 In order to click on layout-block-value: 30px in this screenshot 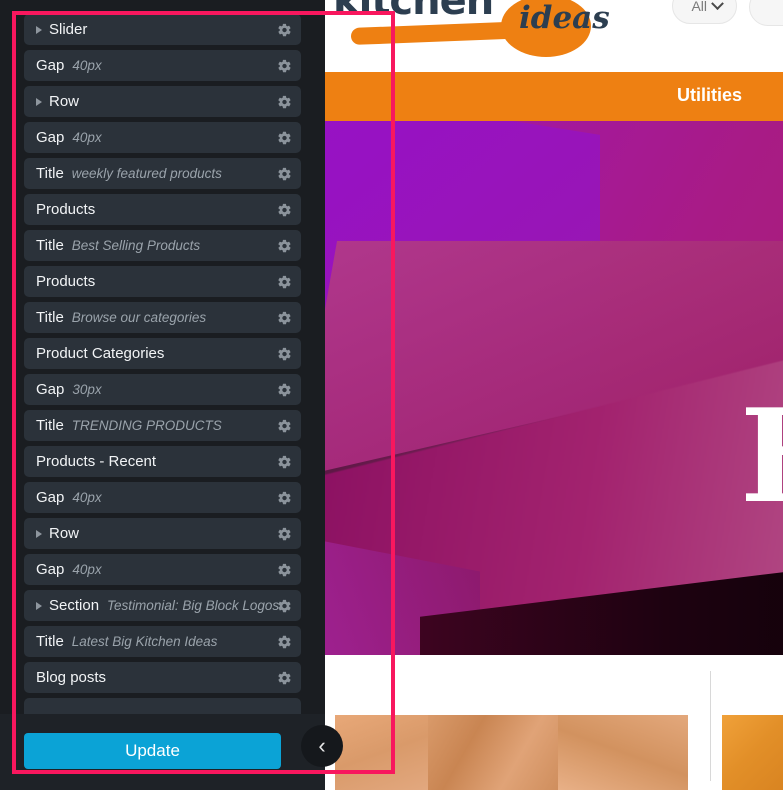, I will do `click(87, 389)`.